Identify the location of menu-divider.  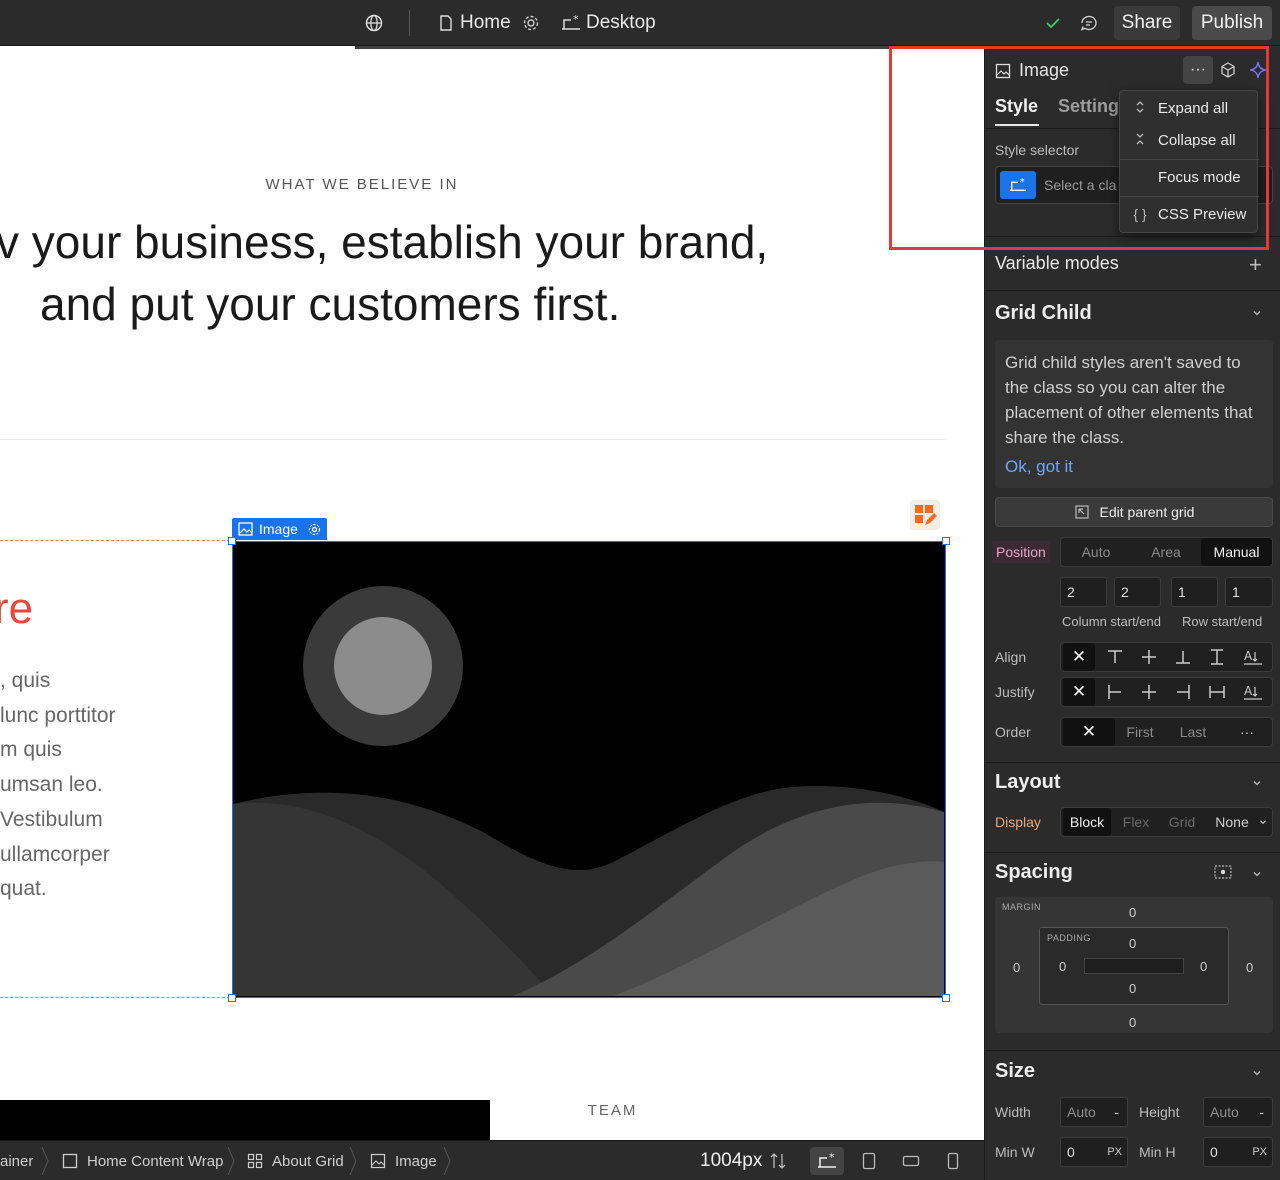
(1189, 159).